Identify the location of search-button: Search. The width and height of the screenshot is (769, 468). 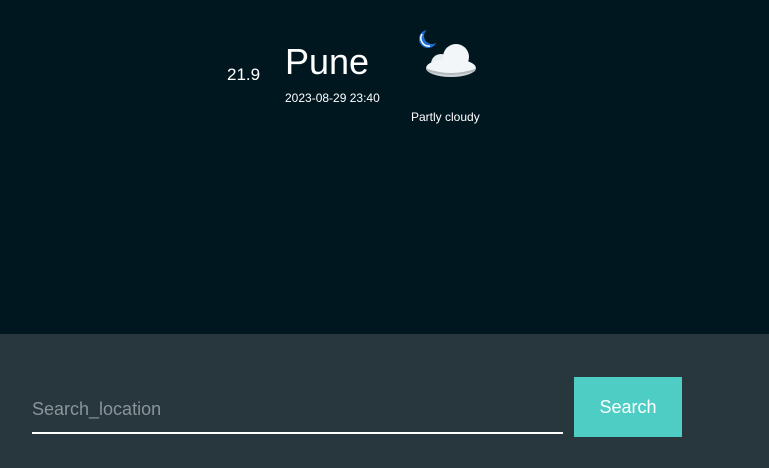
(628, 407).